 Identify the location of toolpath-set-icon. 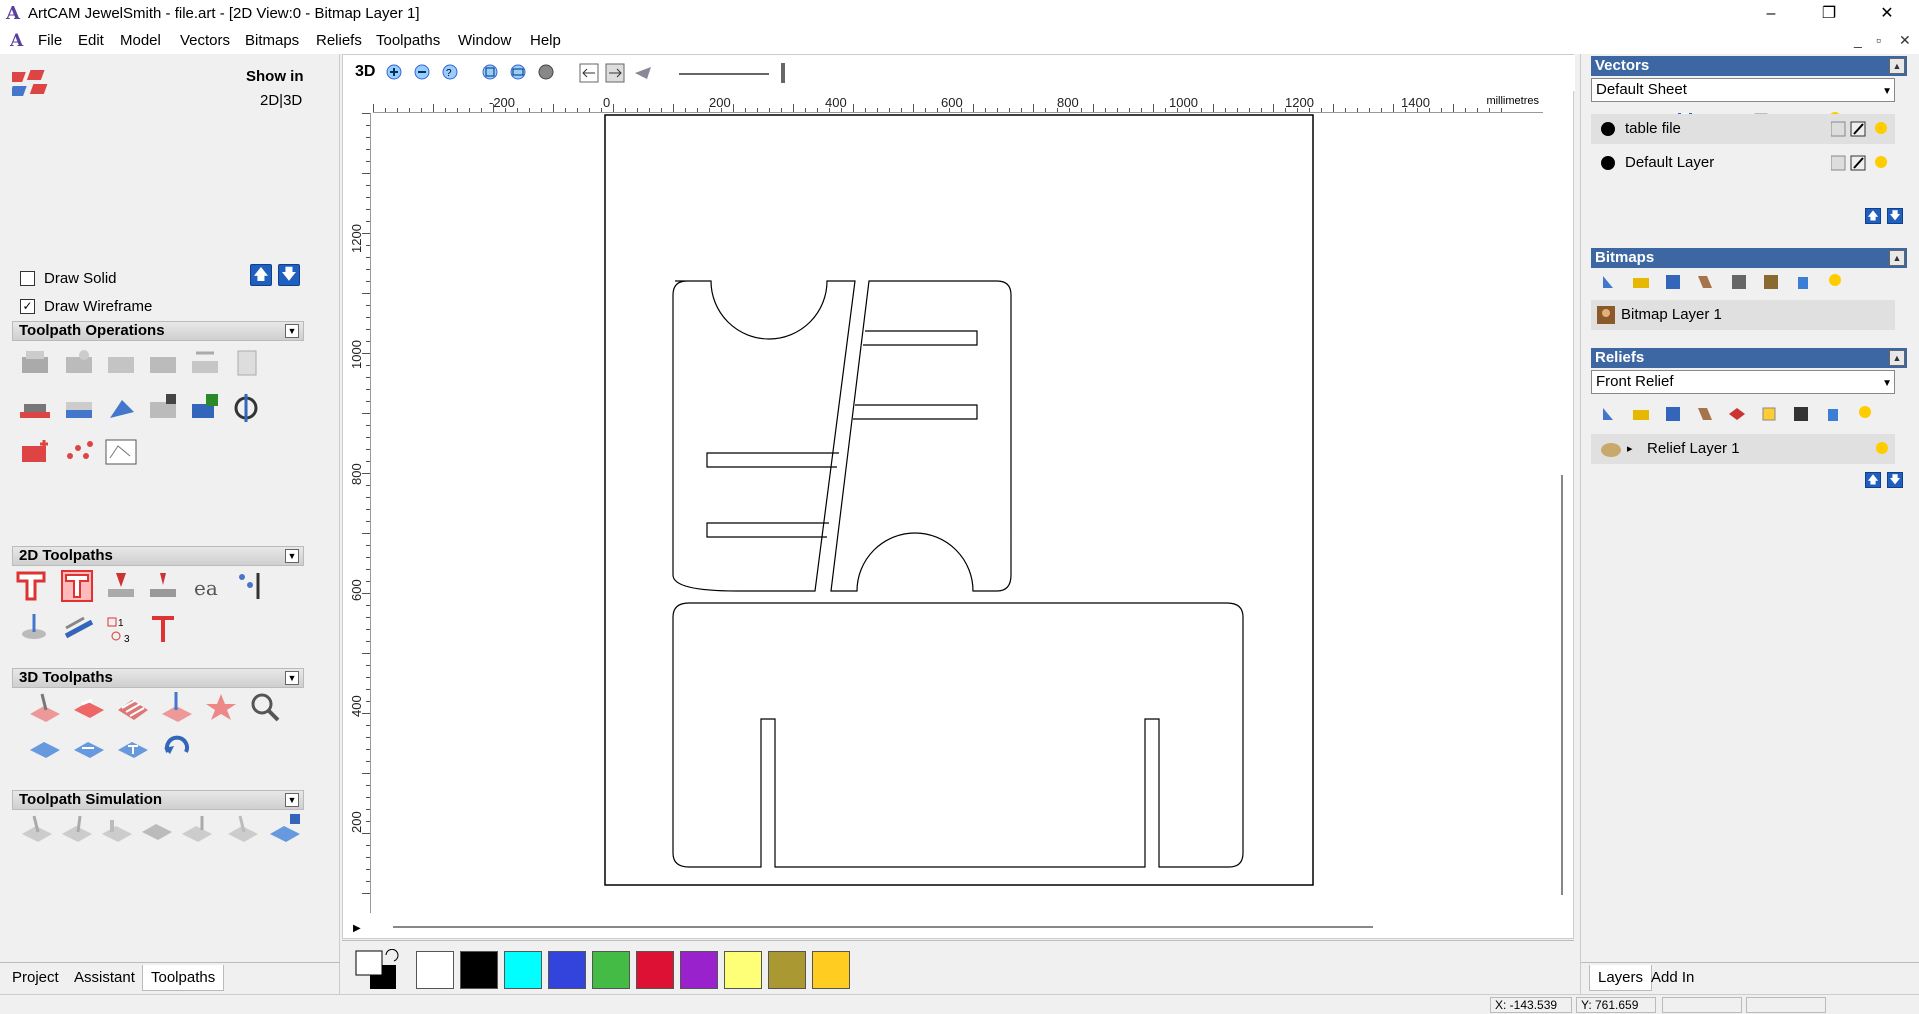
(35, 409).